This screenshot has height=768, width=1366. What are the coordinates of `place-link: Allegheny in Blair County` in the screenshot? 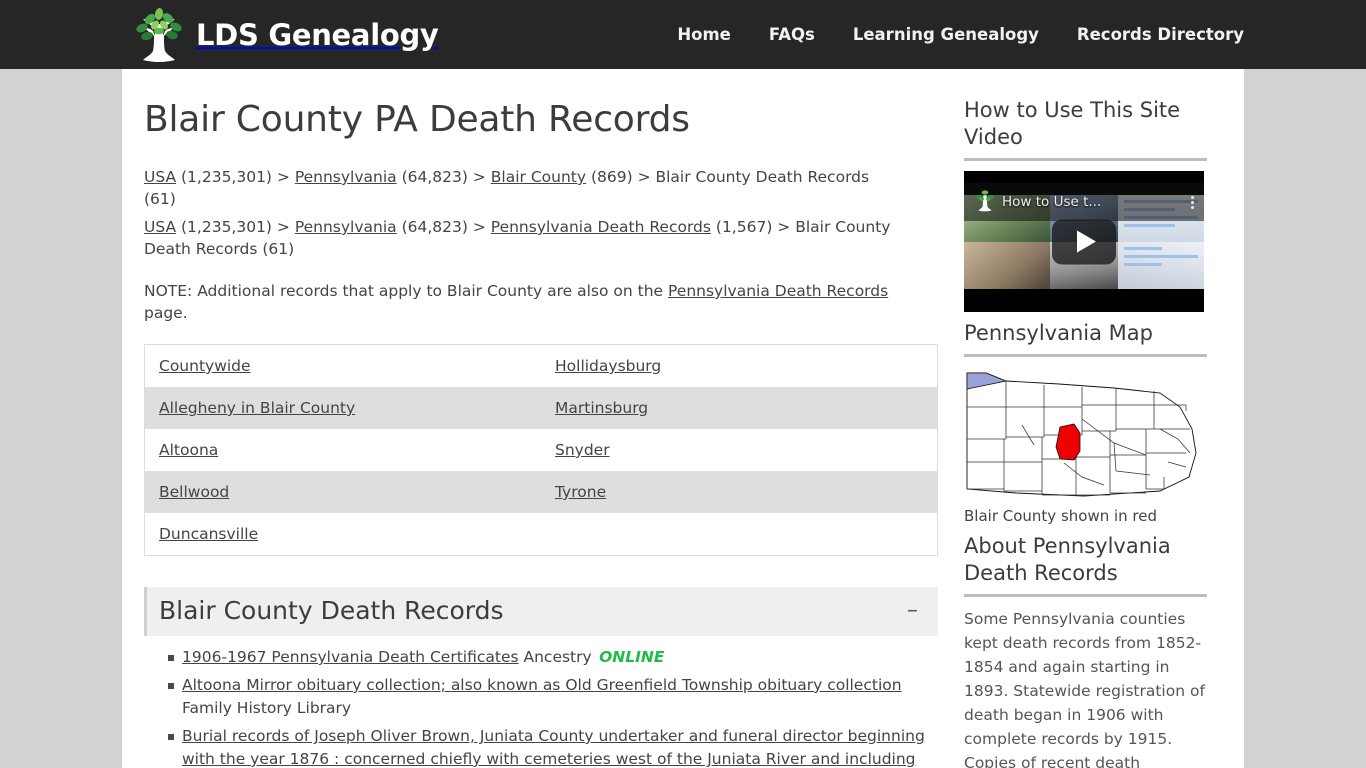 It's located at (257, 408).